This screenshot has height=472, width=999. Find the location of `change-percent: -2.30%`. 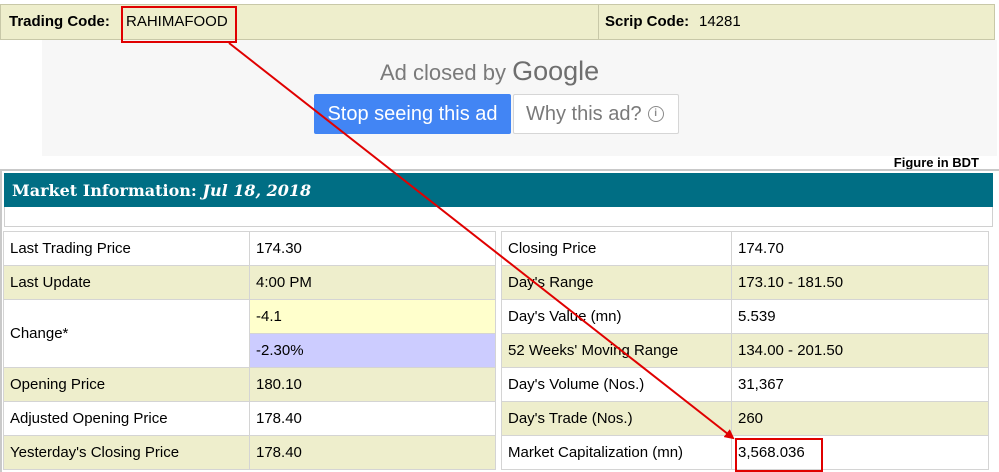

change-percent: -2.30% is located at coordinates (372, 350).